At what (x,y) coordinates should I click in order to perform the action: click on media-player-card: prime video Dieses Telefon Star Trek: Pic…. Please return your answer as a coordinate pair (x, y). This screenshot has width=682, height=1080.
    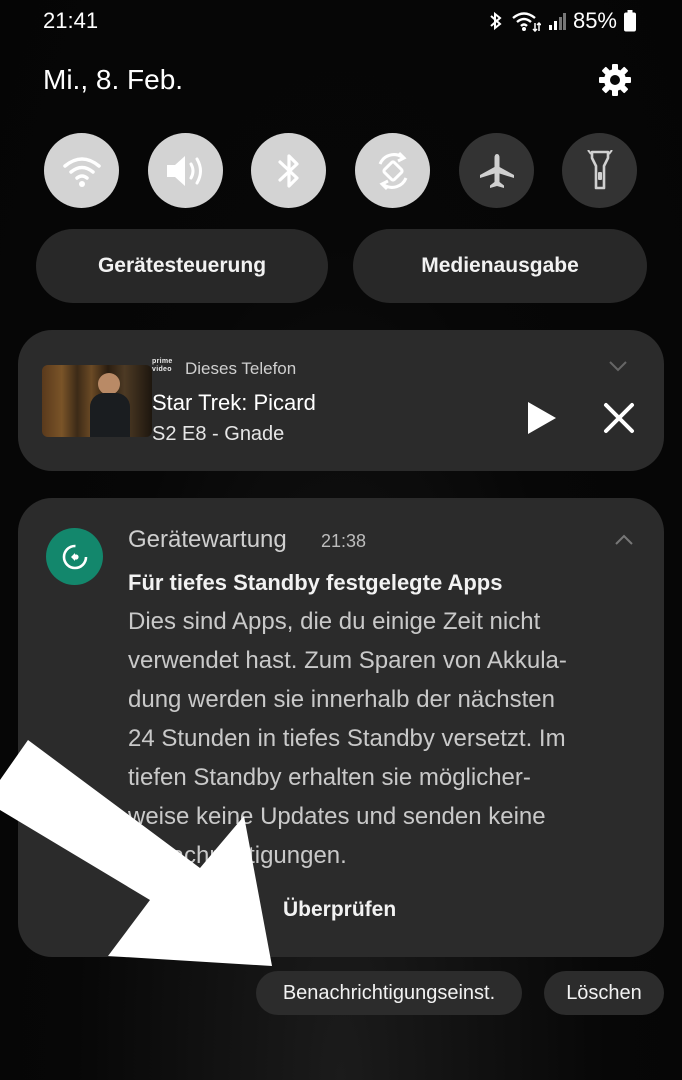
    Looking at the image, I should click on (341, 400).